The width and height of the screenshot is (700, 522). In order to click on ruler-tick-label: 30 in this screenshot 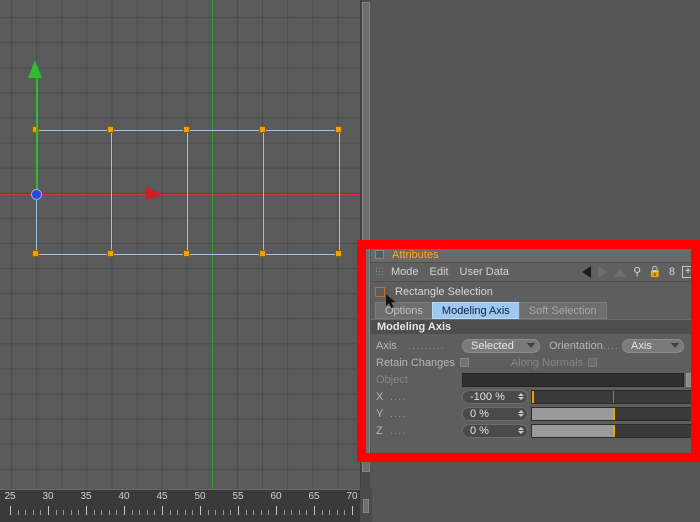, I will do `click(48, 496)`.